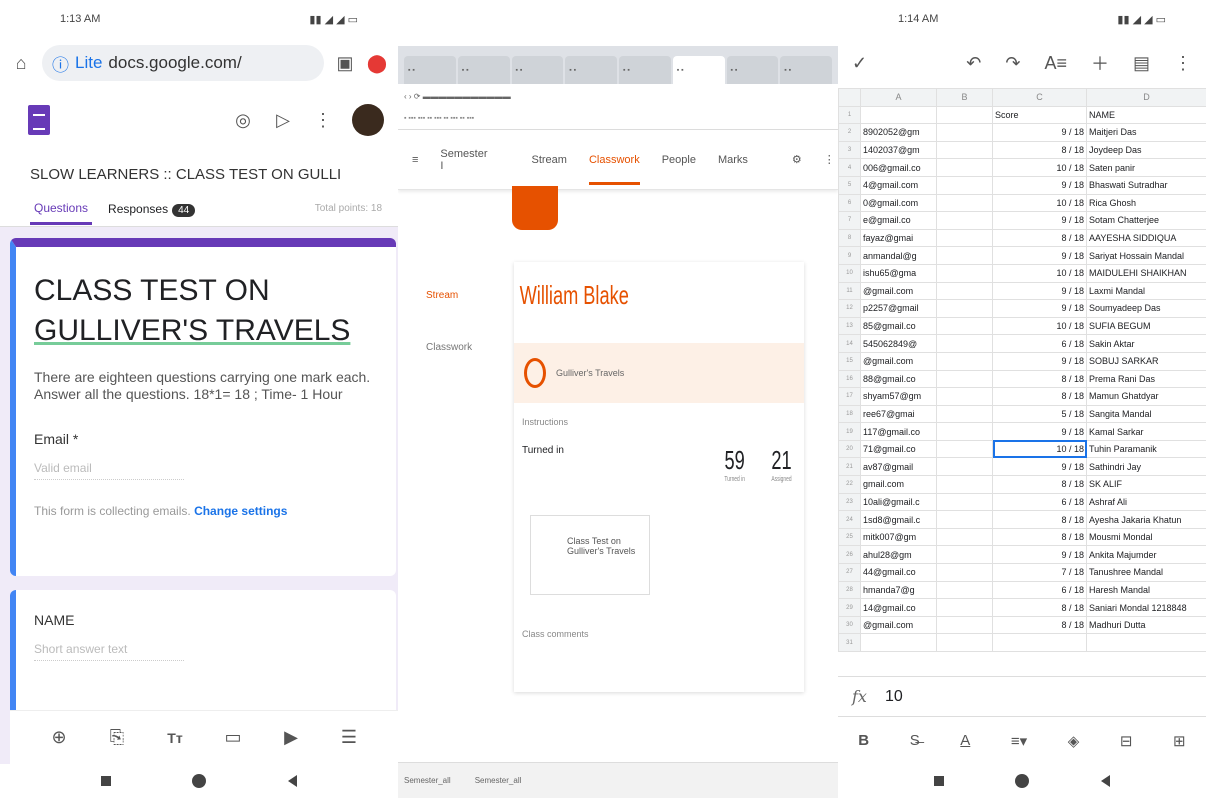 The width and height of the screenshot is (1206, 798). Describe the element at coordinates (183, 63) in the screenshot. I see `url-field: ⓘ Lite docs.google.com/` at that location.